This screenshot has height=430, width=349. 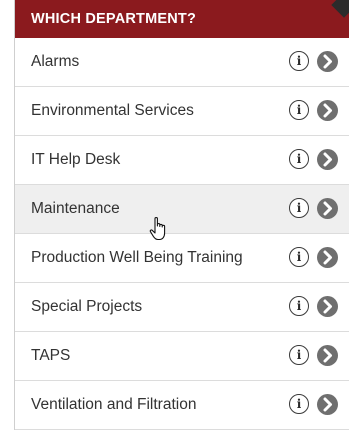 I want to click on department-label: TAPS, so click(x=51, y=355).